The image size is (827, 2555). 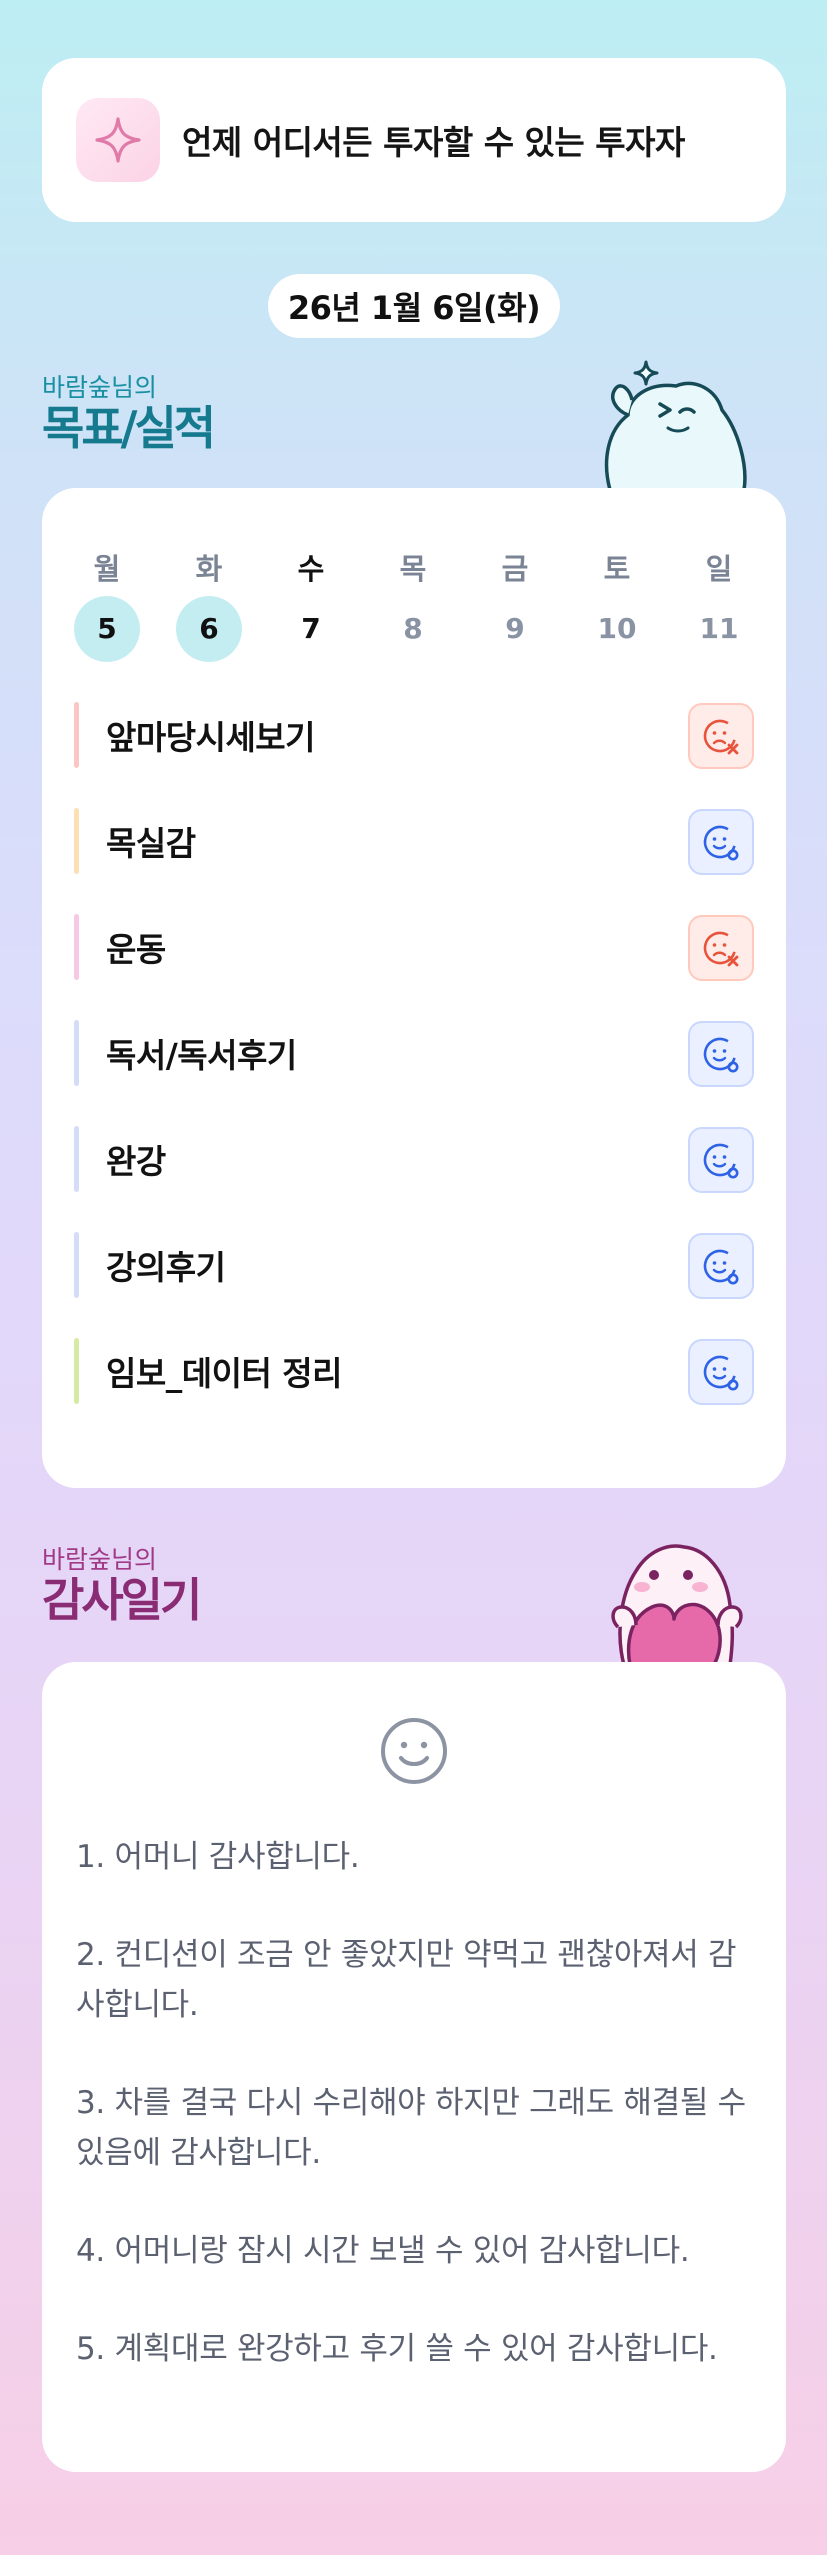 I want to click on goal-row: 완강, so click(x=414, y=1162).